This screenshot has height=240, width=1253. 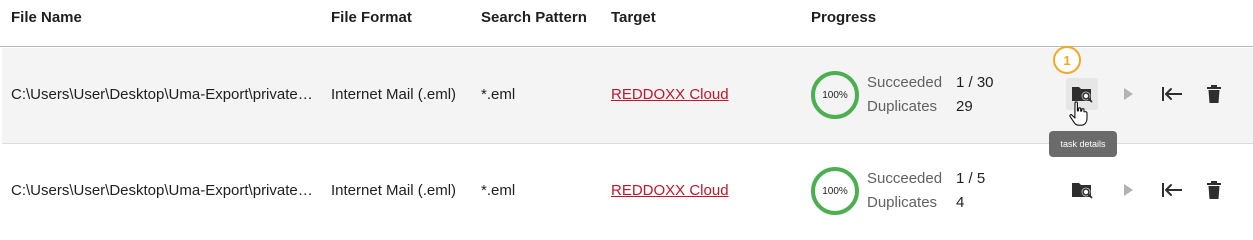 I want to click on duplicates-value: 29, so click(x=964, y=106).